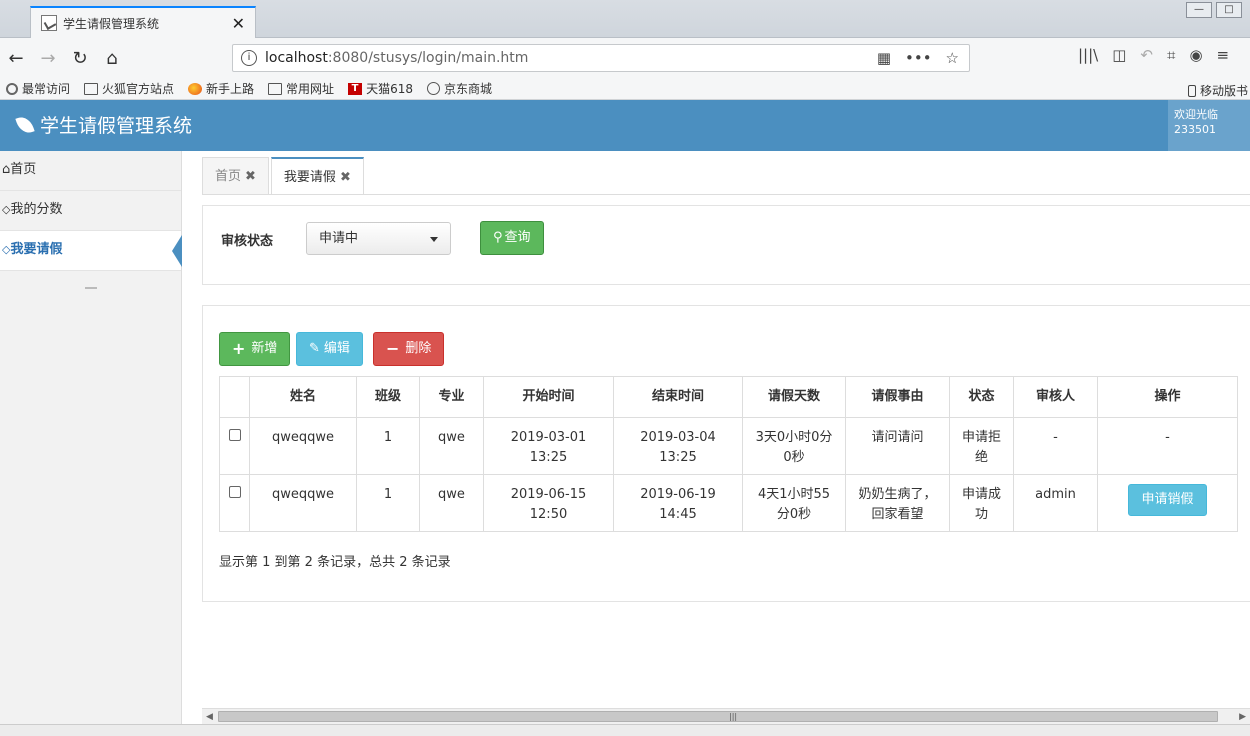  Describe the element at coordinates (625, 19) in the screenshot. I see `browser-tab-bar: 学生请假管理系统 ✕ — □` at that location.